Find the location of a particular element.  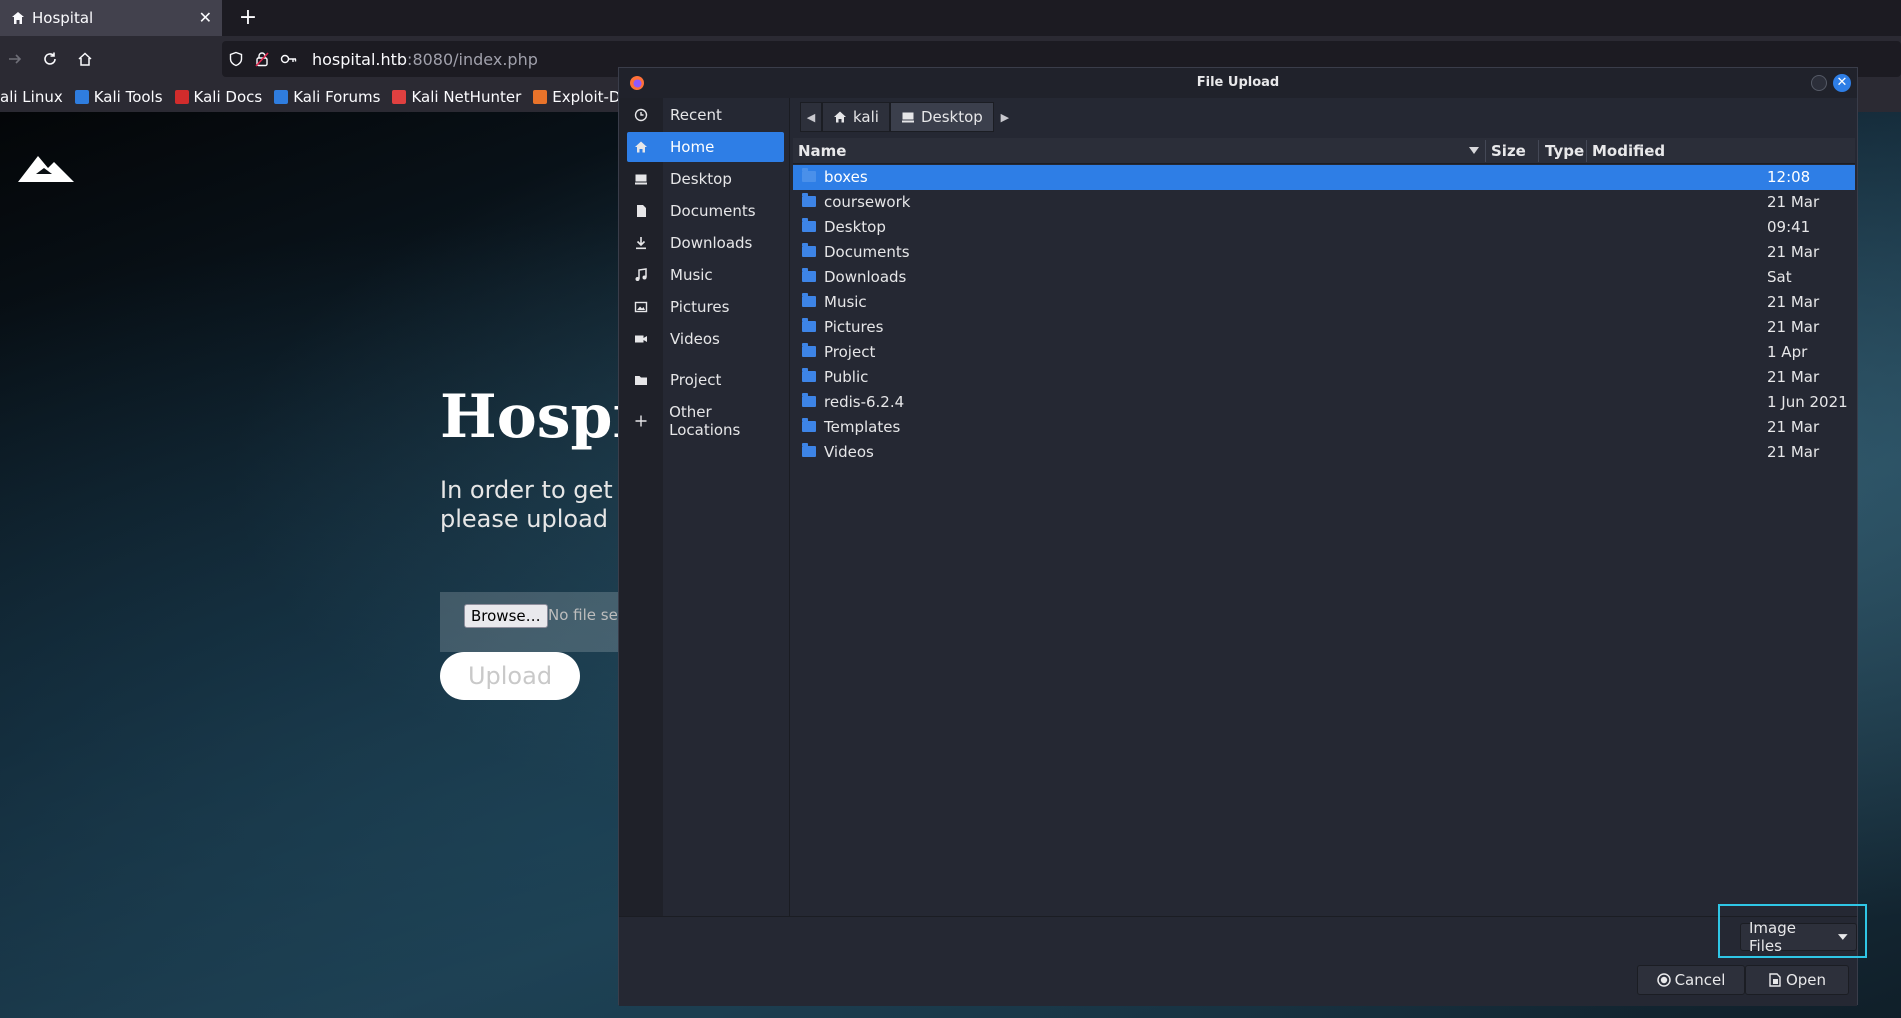

sidebar-item-label: Home is located at coordinates (692, 147).